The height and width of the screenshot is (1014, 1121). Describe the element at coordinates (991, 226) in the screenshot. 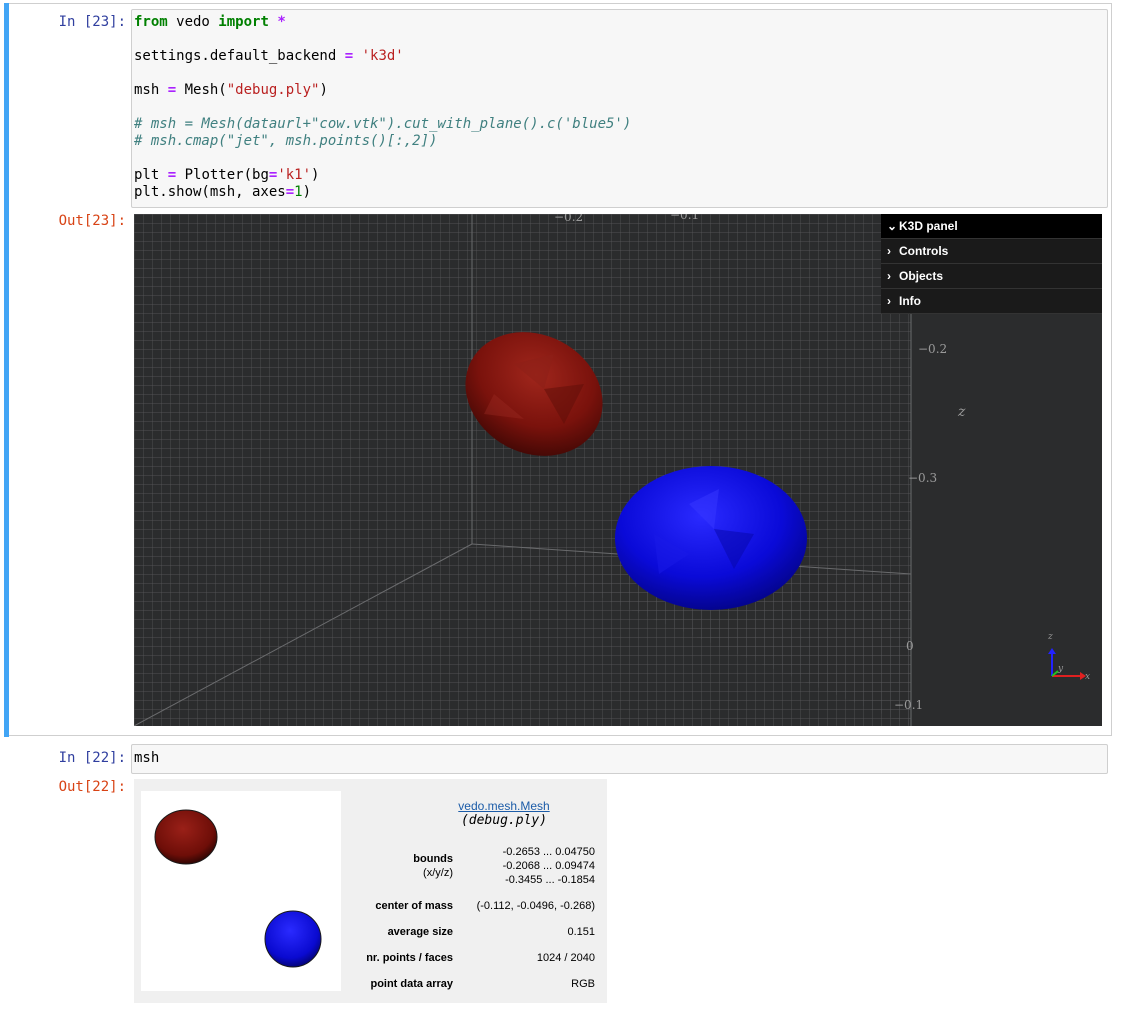

I see `k3d-panel-header: ⌄ K3D panel` at that location.